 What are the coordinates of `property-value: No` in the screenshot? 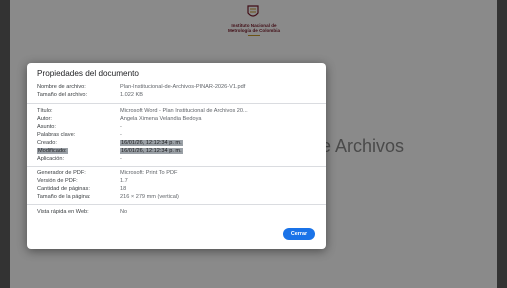 It's located at (124, 212).